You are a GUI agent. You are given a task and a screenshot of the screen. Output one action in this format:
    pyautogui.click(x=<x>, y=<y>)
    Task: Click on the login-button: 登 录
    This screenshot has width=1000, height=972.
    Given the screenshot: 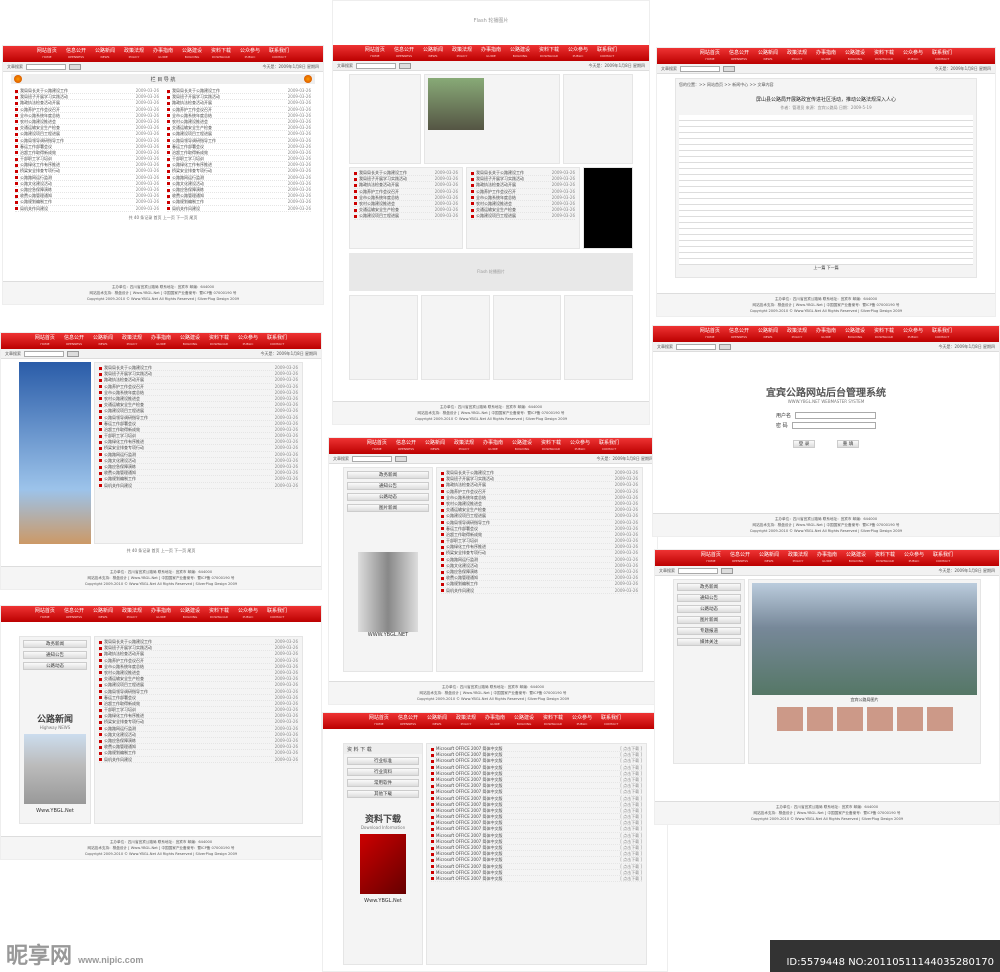 What is the action you would take?
    pyautogui.click(x=804, y=444)
    